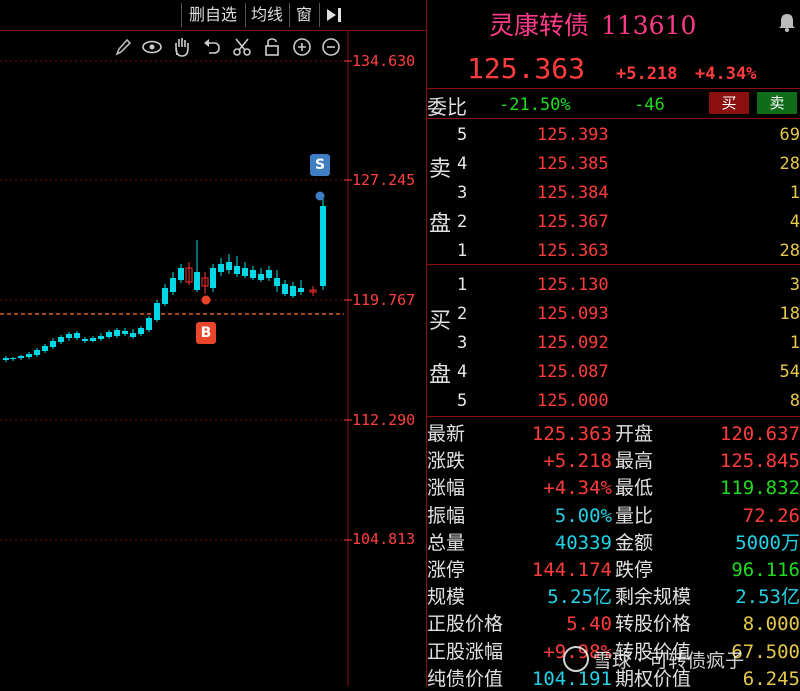 The width and height of the screenshot is (800, 691). Describe the element at coordinates (462, 343) in the screenshot. I see `buy-level: 3` at that location.